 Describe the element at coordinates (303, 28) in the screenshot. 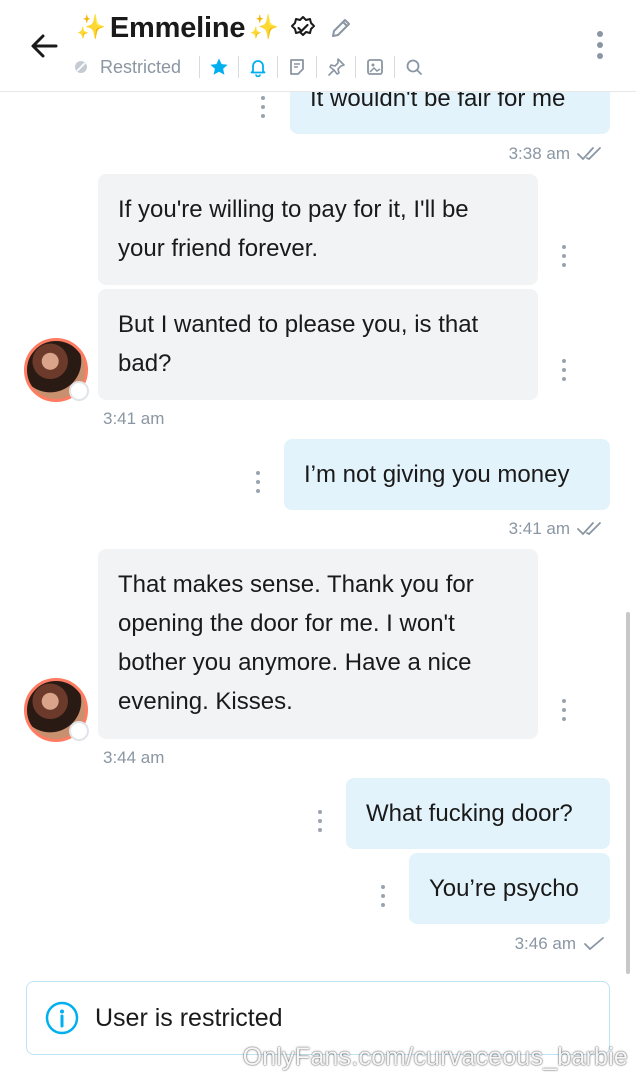

I see `verified-badge-icon` at that location.